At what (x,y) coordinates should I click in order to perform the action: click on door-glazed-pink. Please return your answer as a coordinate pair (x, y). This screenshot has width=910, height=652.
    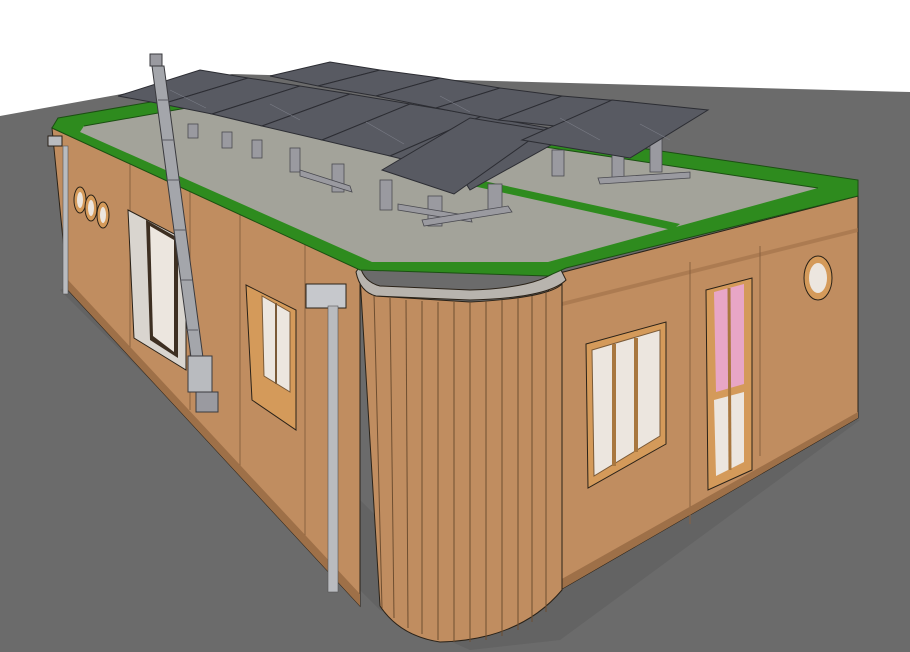
    Looking at the image, I should click on (729, 384).